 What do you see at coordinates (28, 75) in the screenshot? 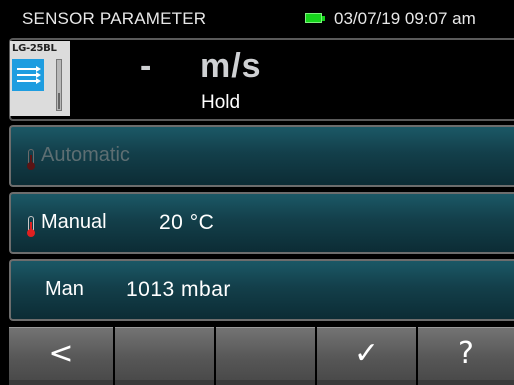
I see `flow-sensor-icon` at bounding box center [28, 75].